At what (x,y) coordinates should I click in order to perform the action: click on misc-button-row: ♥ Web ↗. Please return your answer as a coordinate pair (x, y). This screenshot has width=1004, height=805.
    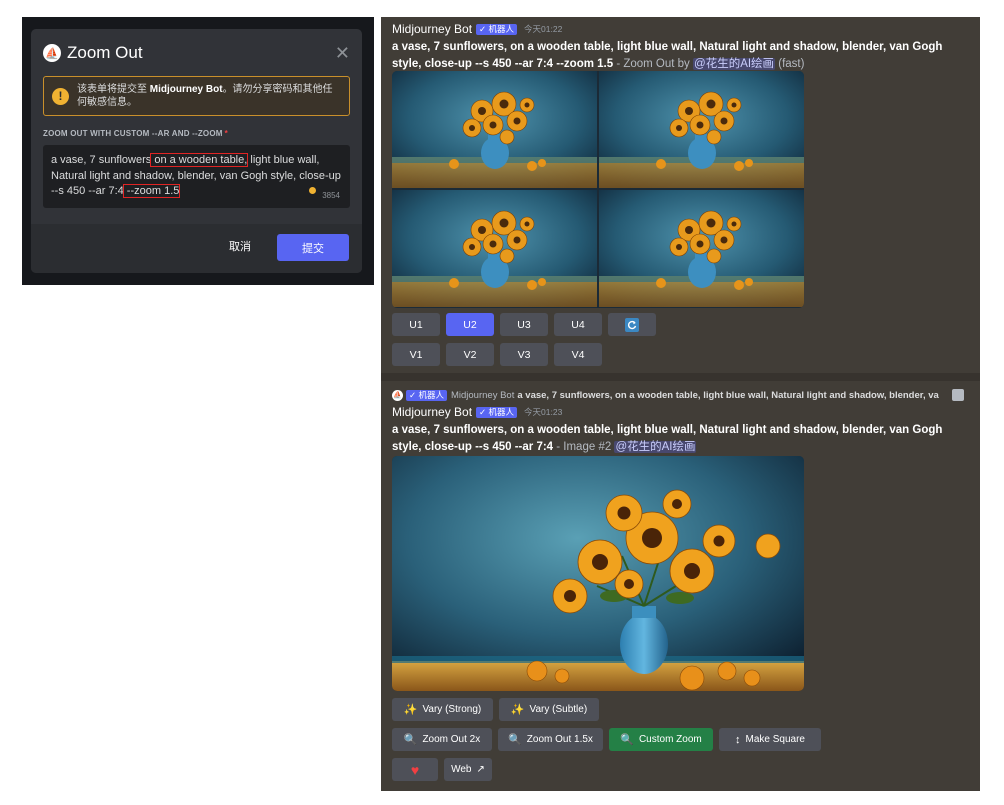
    Looking at the image, I should click on (442, 769).